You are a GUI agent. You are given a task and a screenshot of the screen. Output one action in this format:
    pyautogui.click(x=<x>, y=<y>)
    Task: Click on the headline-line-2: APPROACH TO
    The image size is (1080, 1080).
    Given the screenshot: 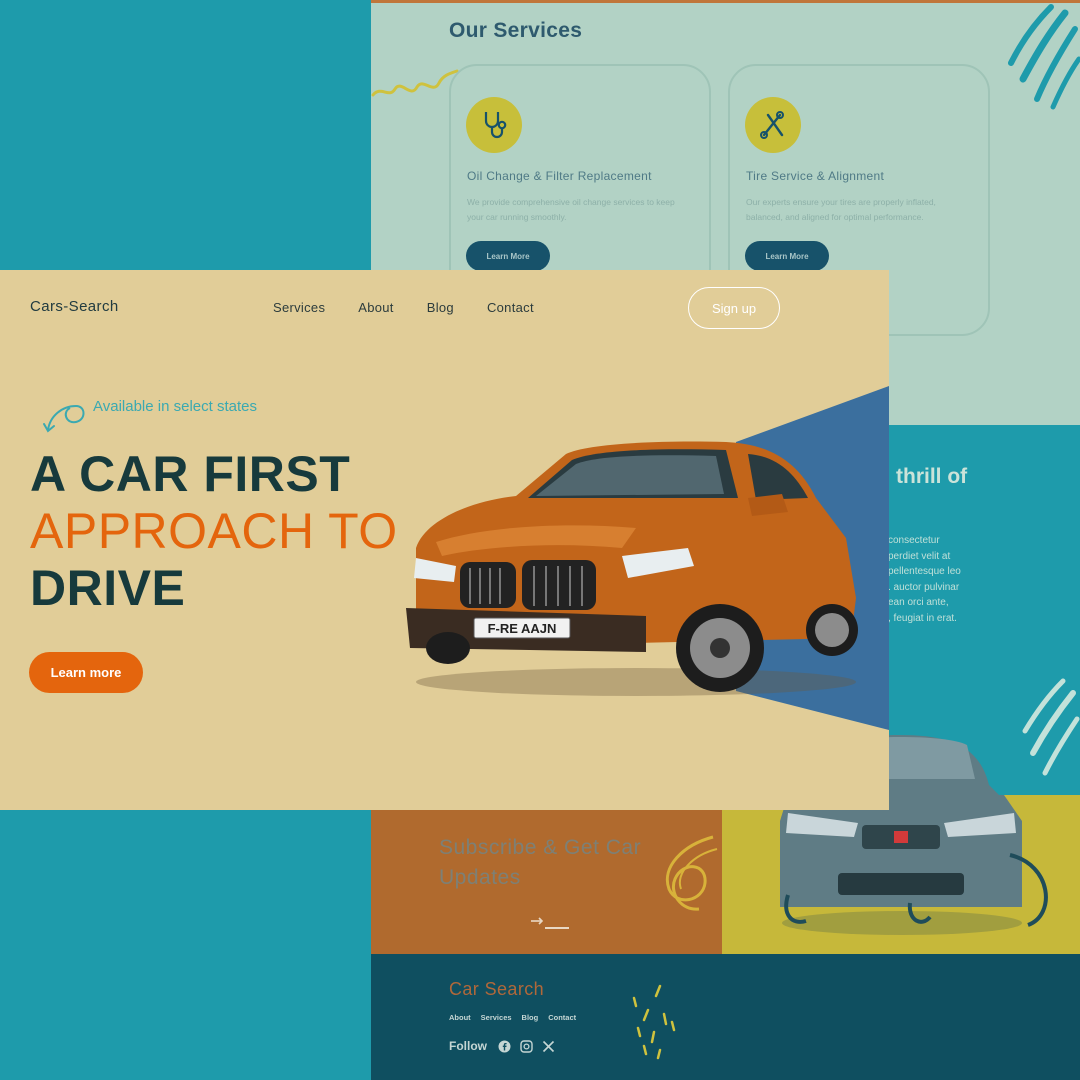 What is the action you would take?
    pyautogui.click(x=214, y=531)
    